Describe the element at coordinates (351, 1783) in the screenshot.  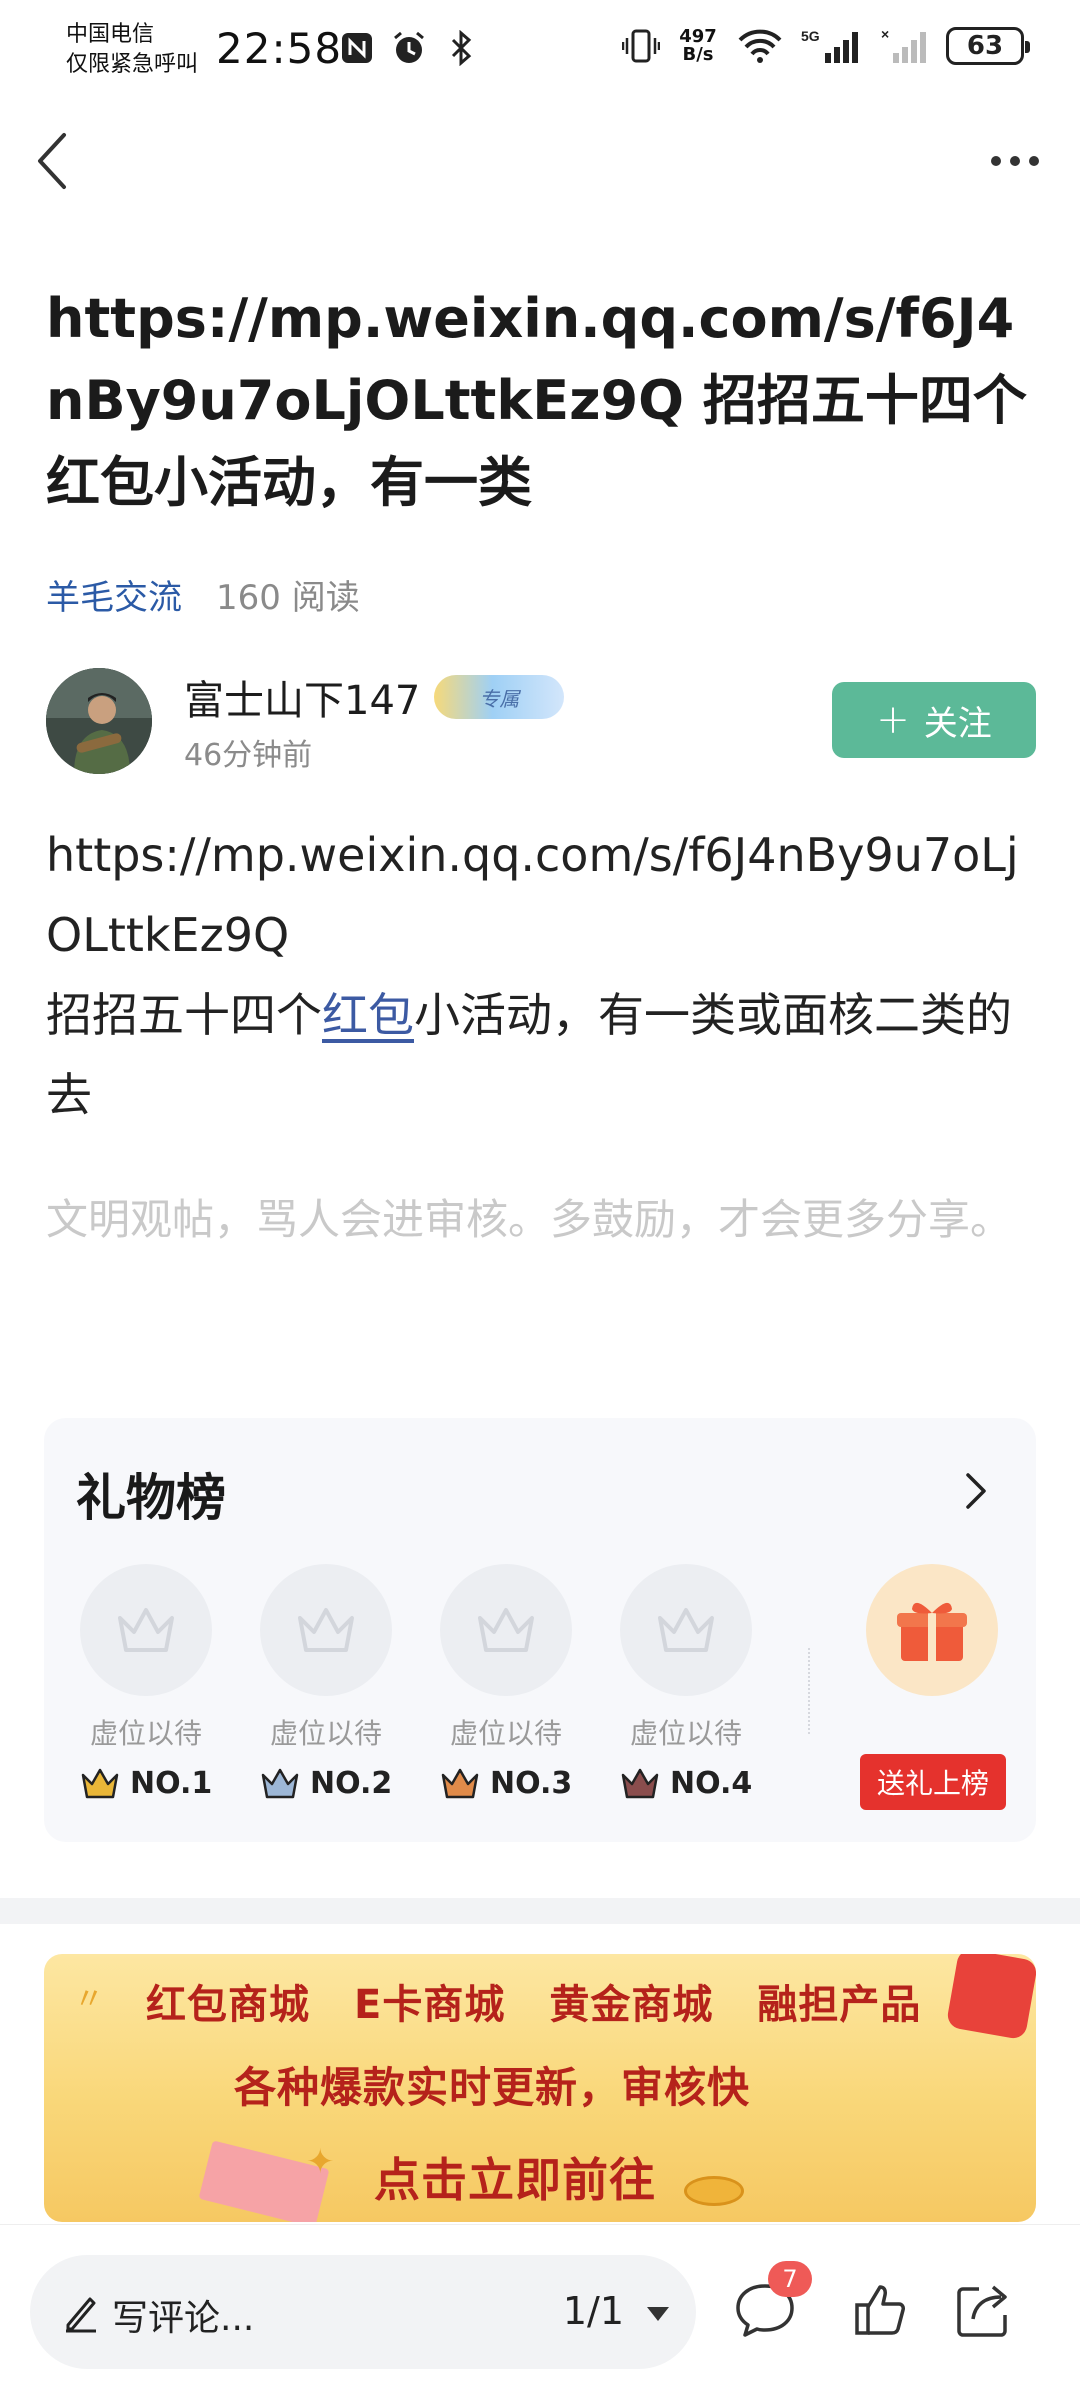
I see `rank-label: NO.2` at that location.